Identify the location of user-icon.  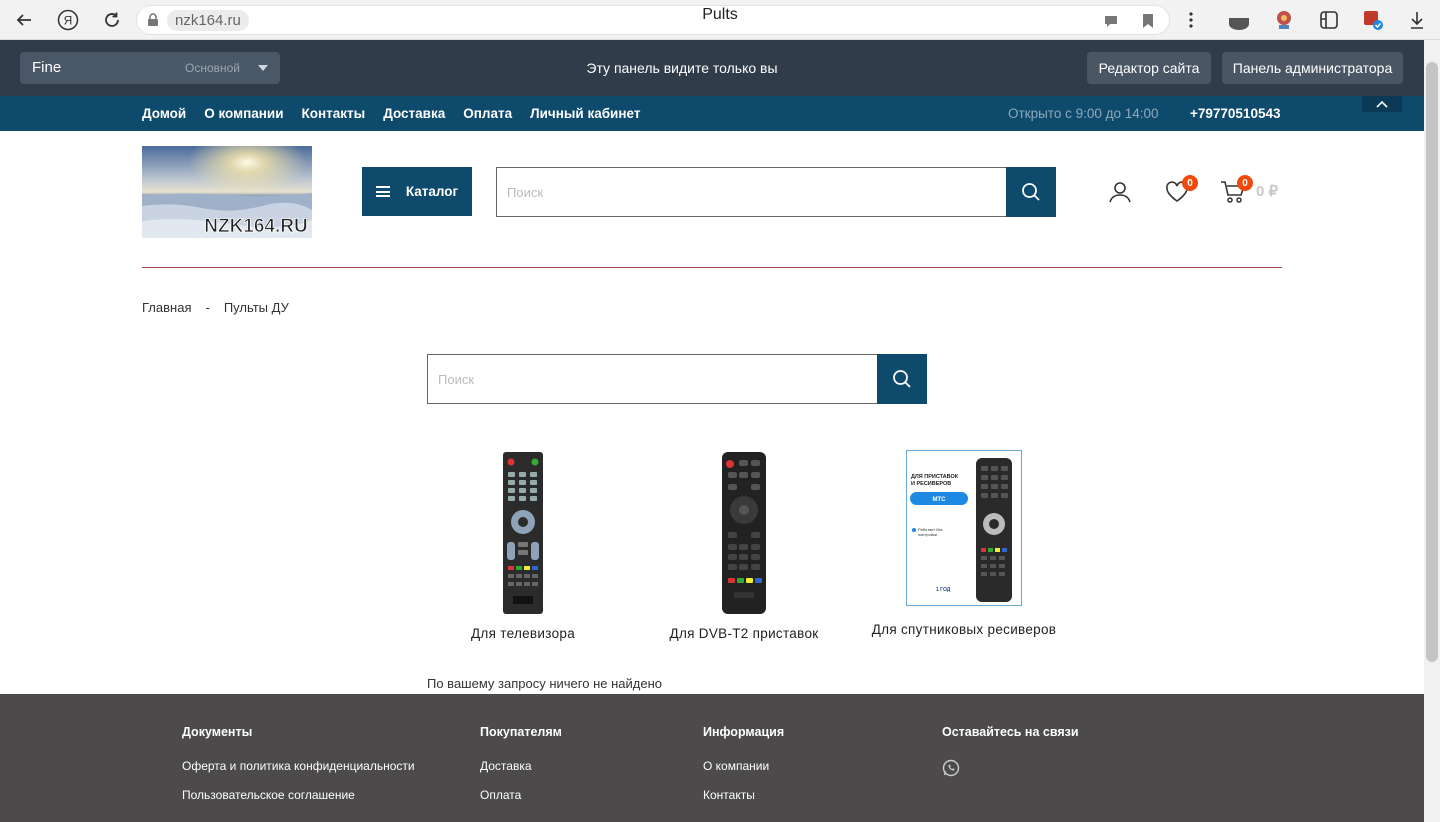
(1120, 192).